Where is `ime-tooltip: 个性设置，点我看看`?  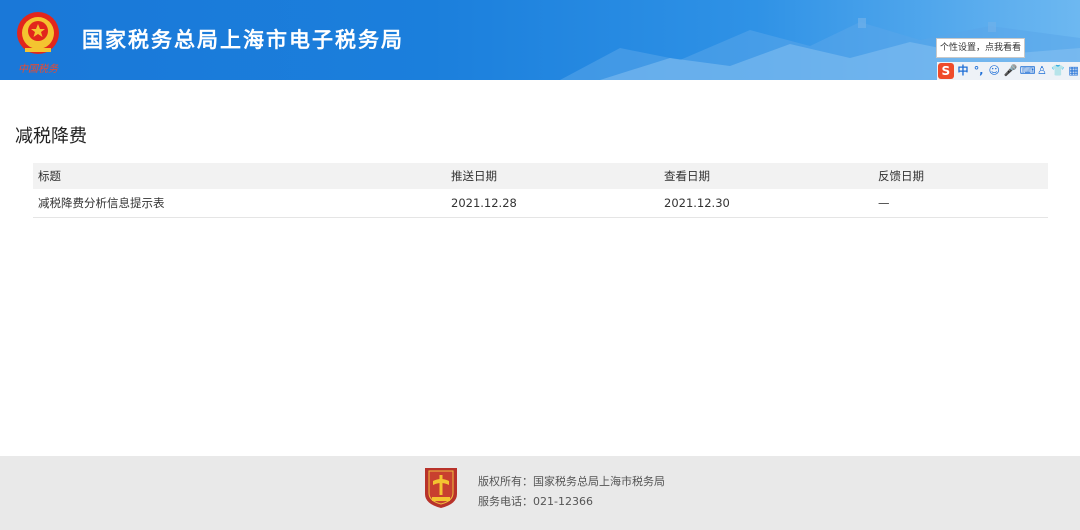
ime-tooltip: 个性设置，点我看看 is located at coordinates (980, 48).